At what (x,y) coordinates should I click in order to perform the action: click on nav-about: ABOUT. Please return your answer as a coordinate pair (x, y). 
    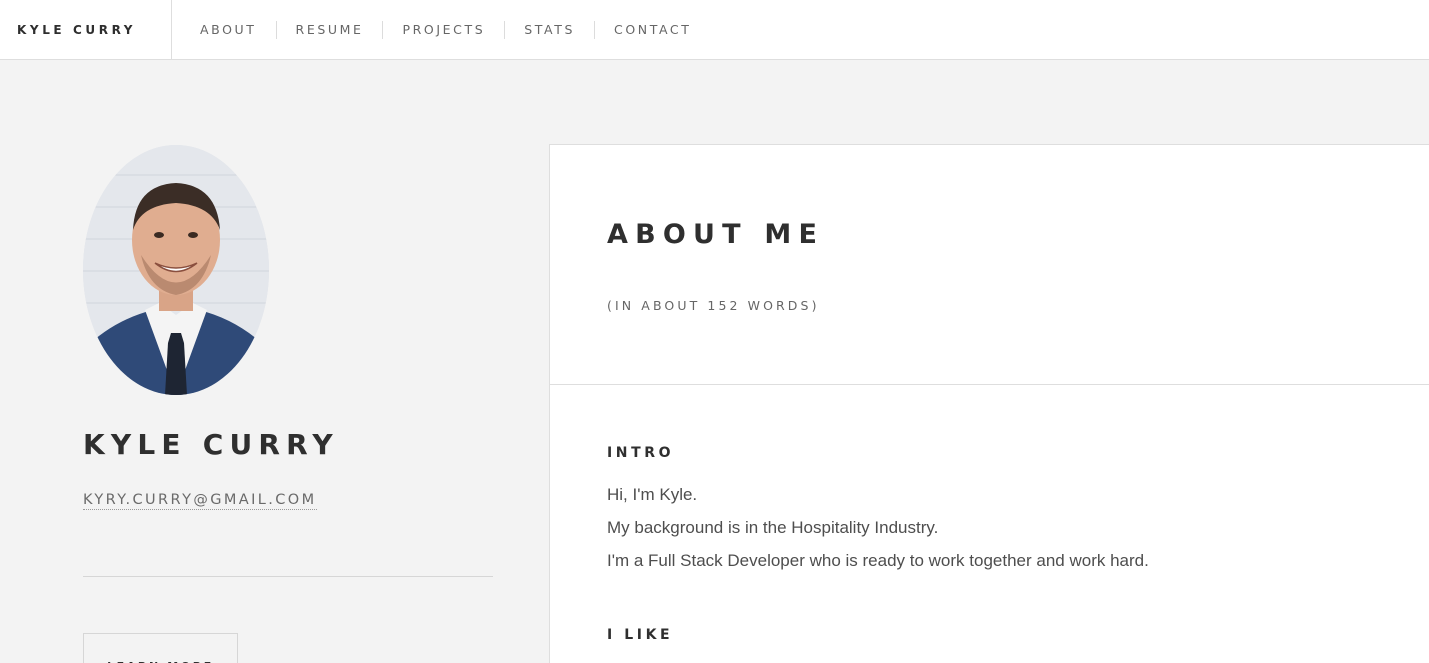
    Looking at the image, I should click on (228, 30).